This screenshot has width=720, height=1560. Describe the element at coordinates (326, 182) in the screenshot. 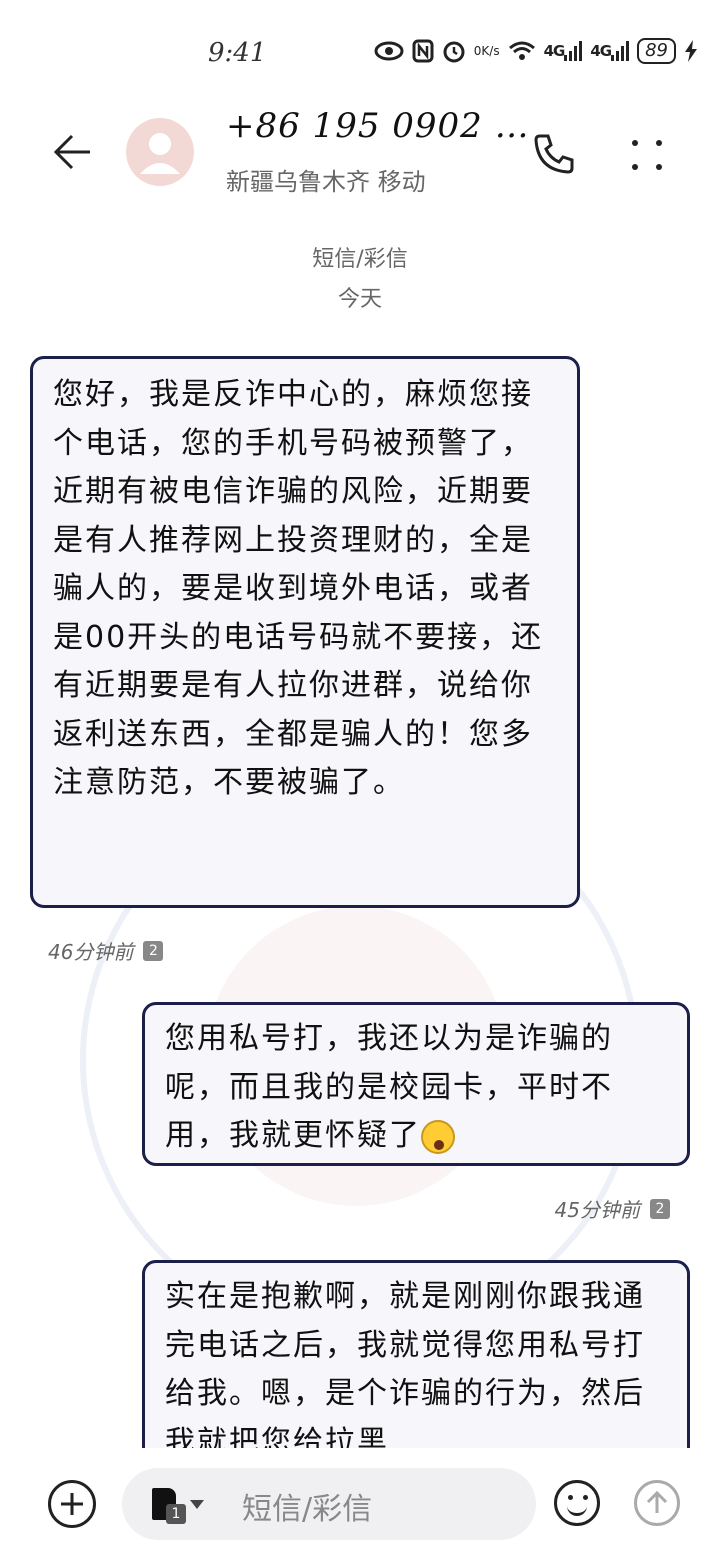

I see `contact-location: 新疆乌鲁木齐 移动` at that location.